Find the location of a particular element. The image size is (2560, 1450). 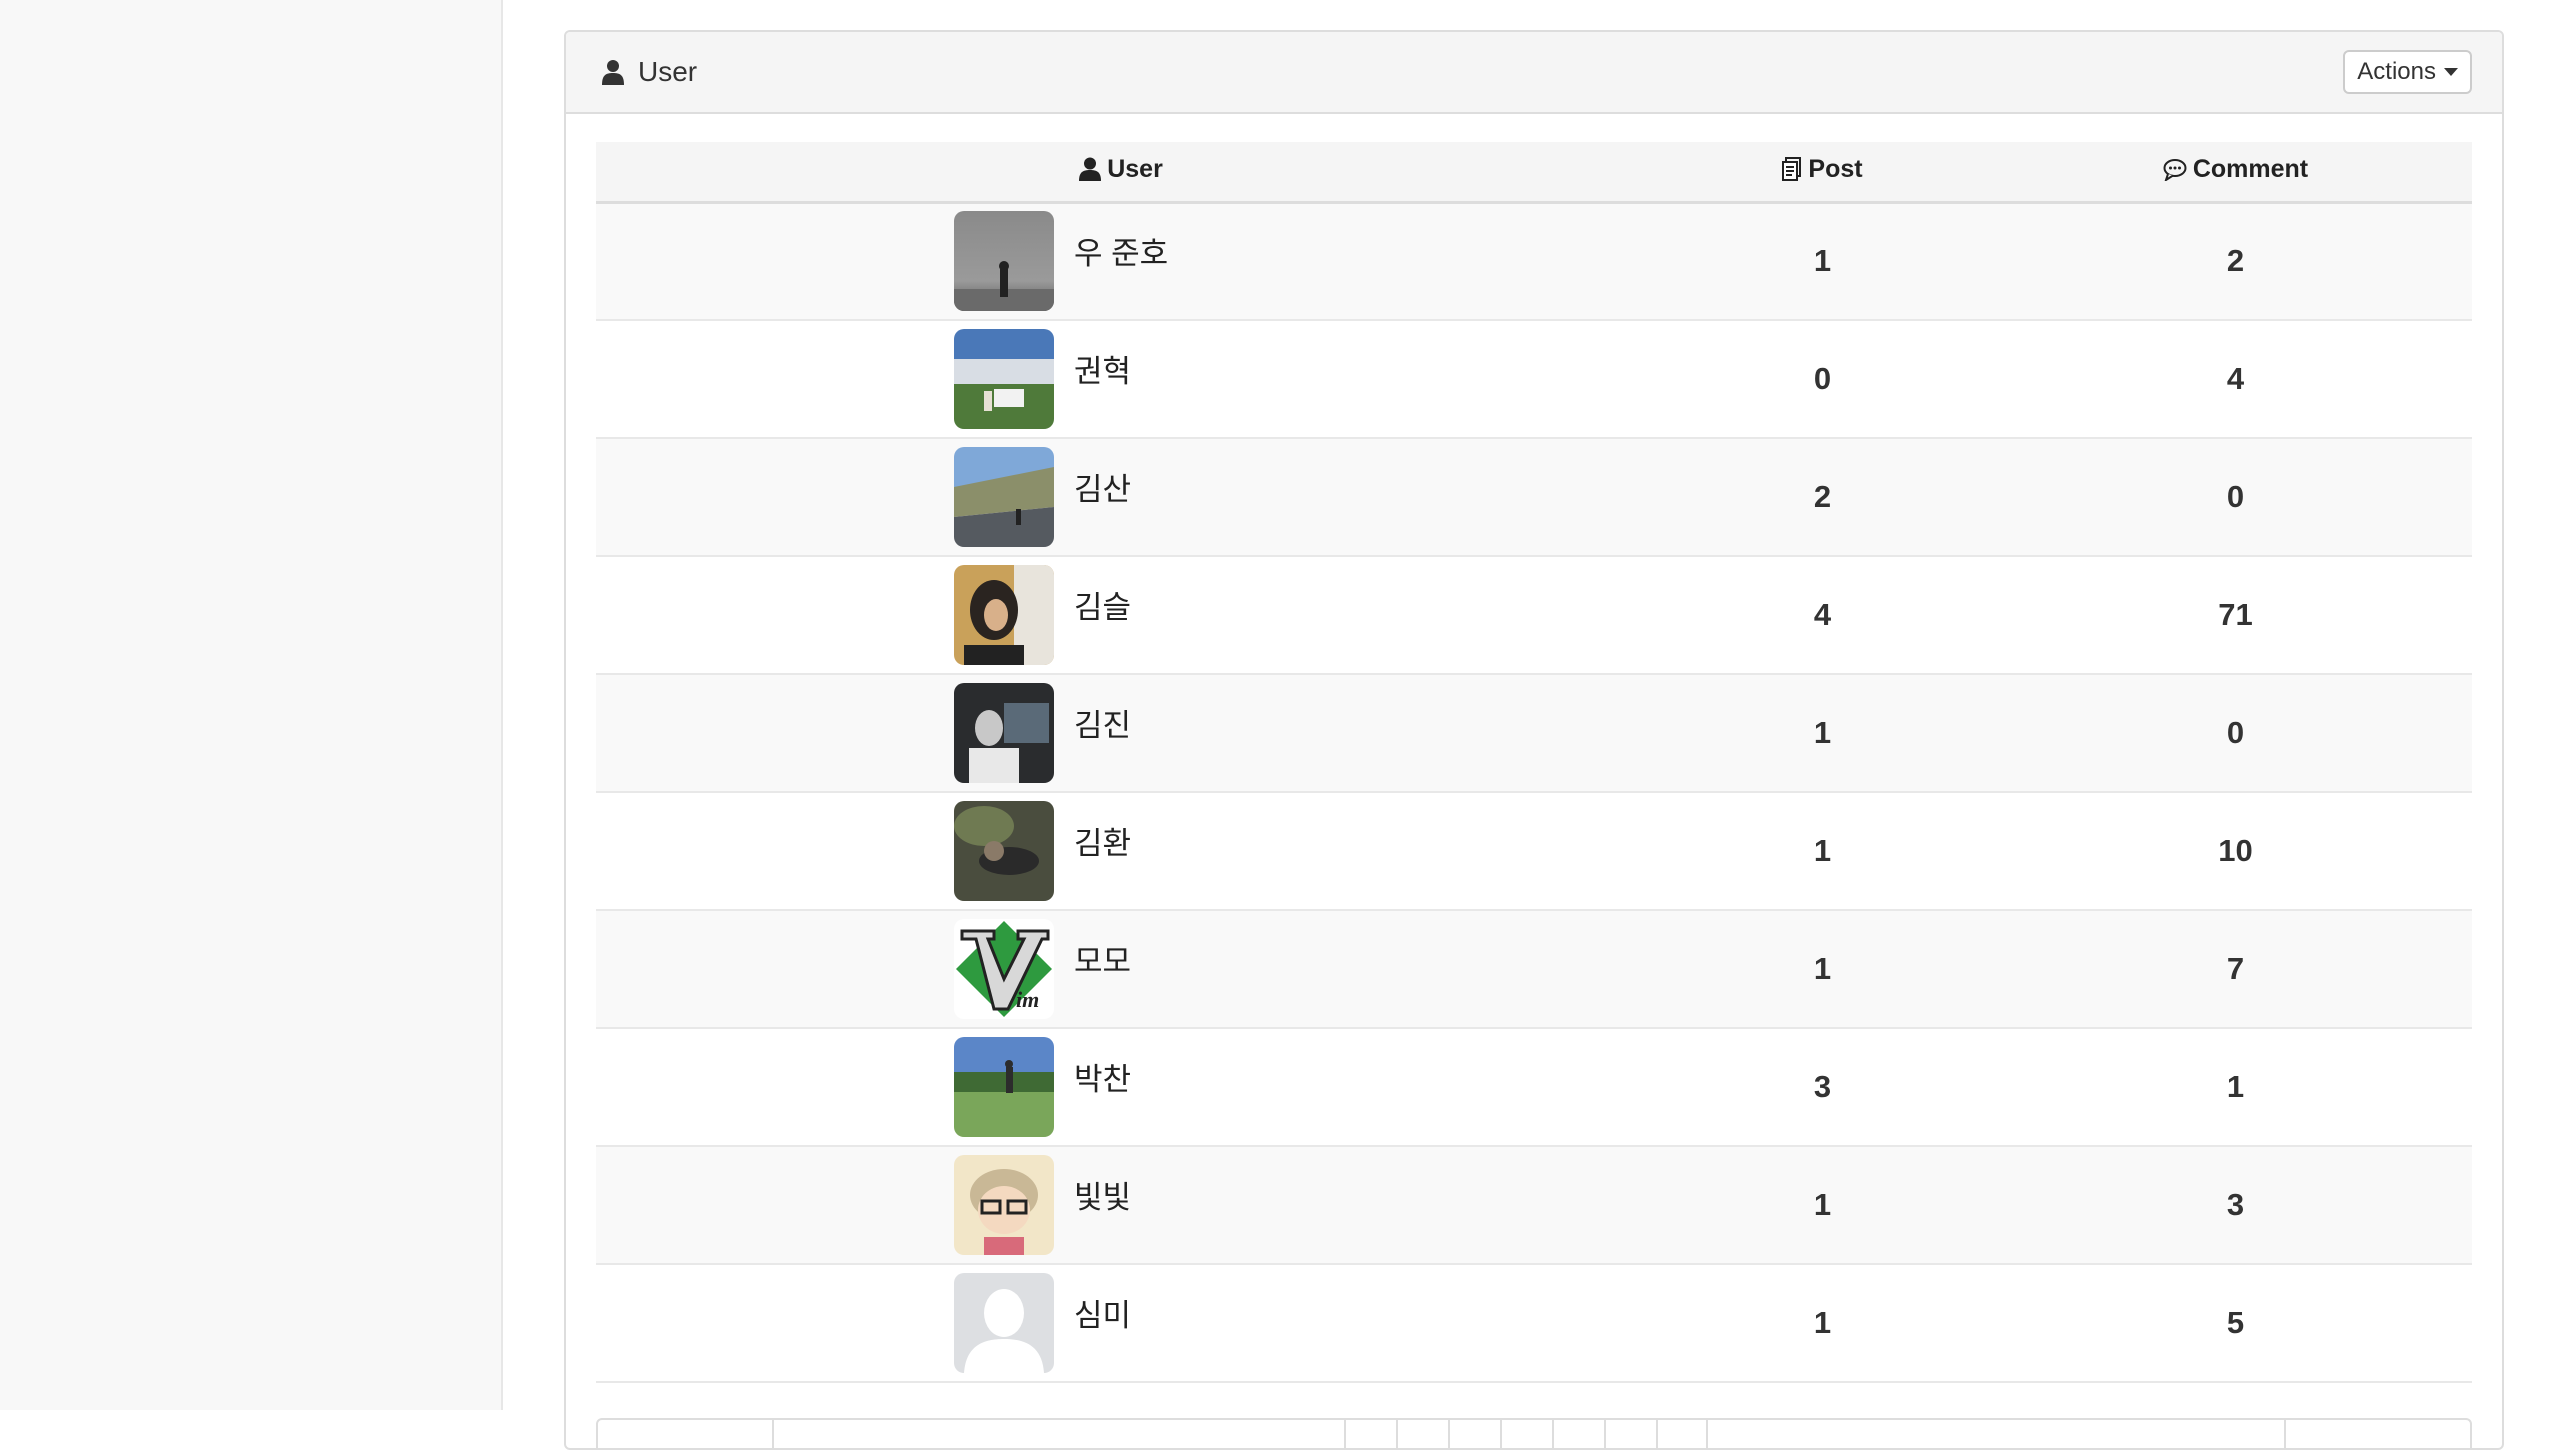

user-cell: 우 준호 is located at coordinates (1121, 261).